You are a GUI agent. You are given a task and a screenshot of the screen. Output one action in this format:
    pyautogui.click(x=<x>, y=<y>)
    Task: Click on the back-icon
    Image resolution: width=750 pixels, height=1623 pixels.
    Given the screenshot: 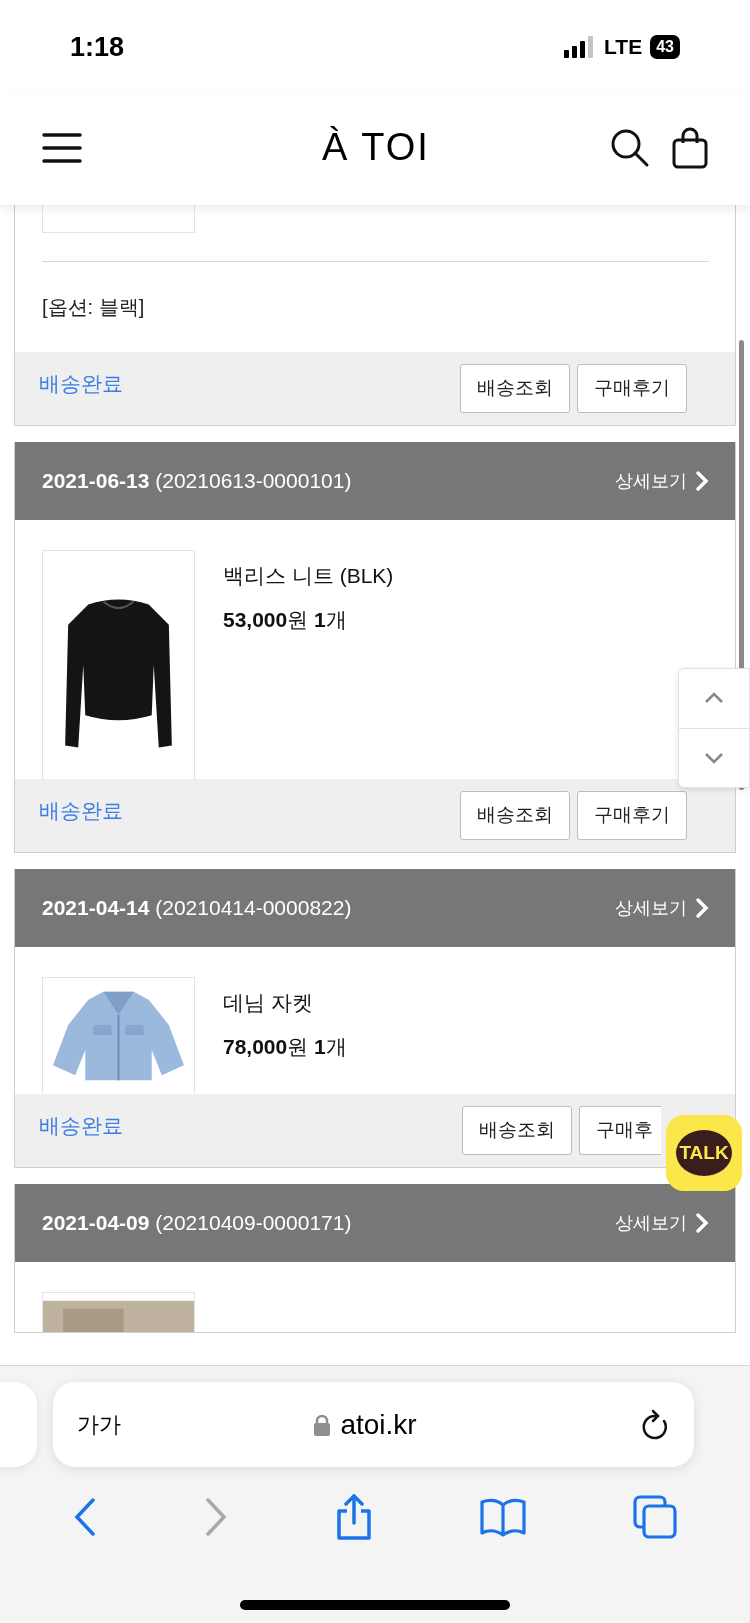 What is the action you would take?
    pyautogui.click(x=85, y=1517)
    